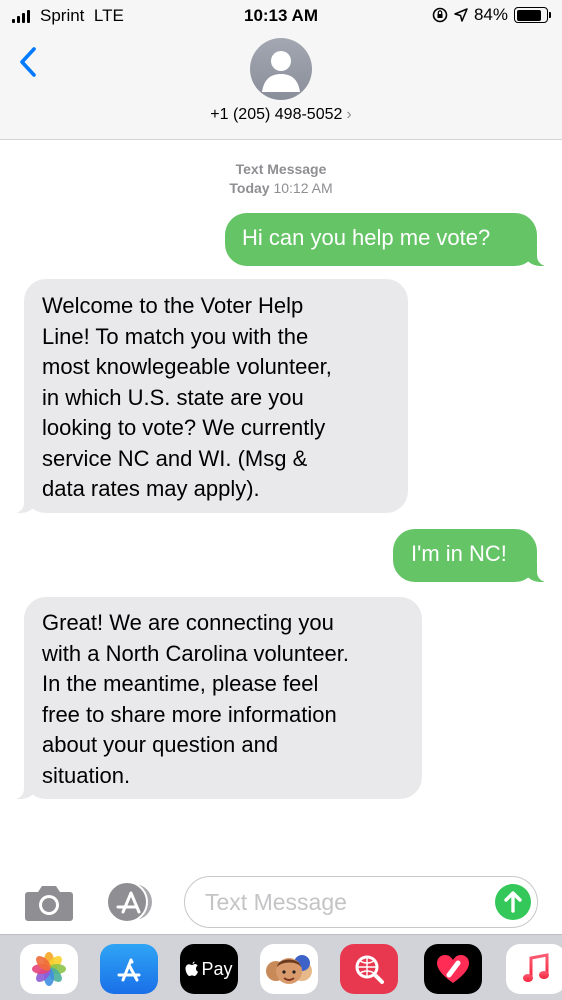 This screenshot has width=562, height=1000. What do you see at coordinates (276, 114) in the screenshot?
I see `contact-phone-number: +1 (205) 498-5052` at bounding box center [276, 114].